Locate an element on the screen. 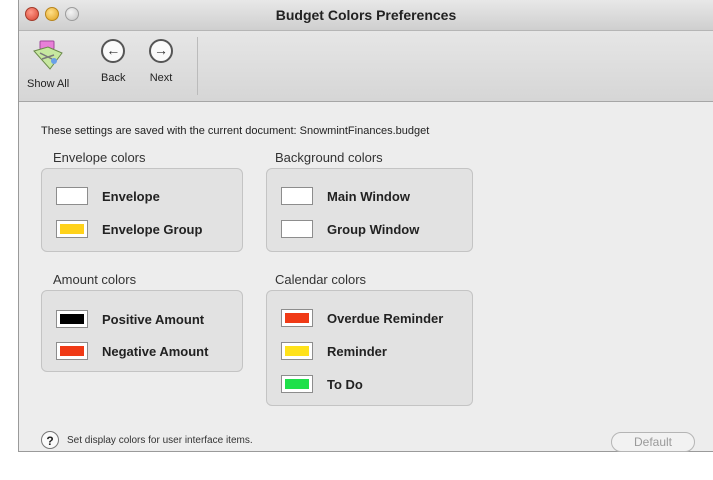  toolbar-separator is located at coordinates (197, 66).